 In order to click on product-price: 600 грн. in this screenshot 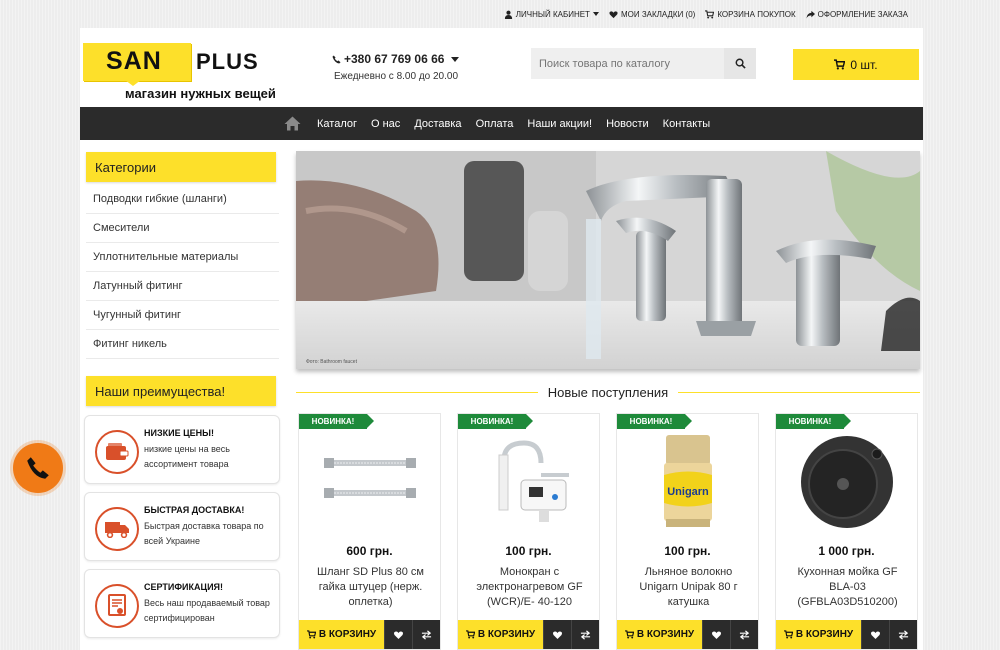, I will do `click(369, 551)`.